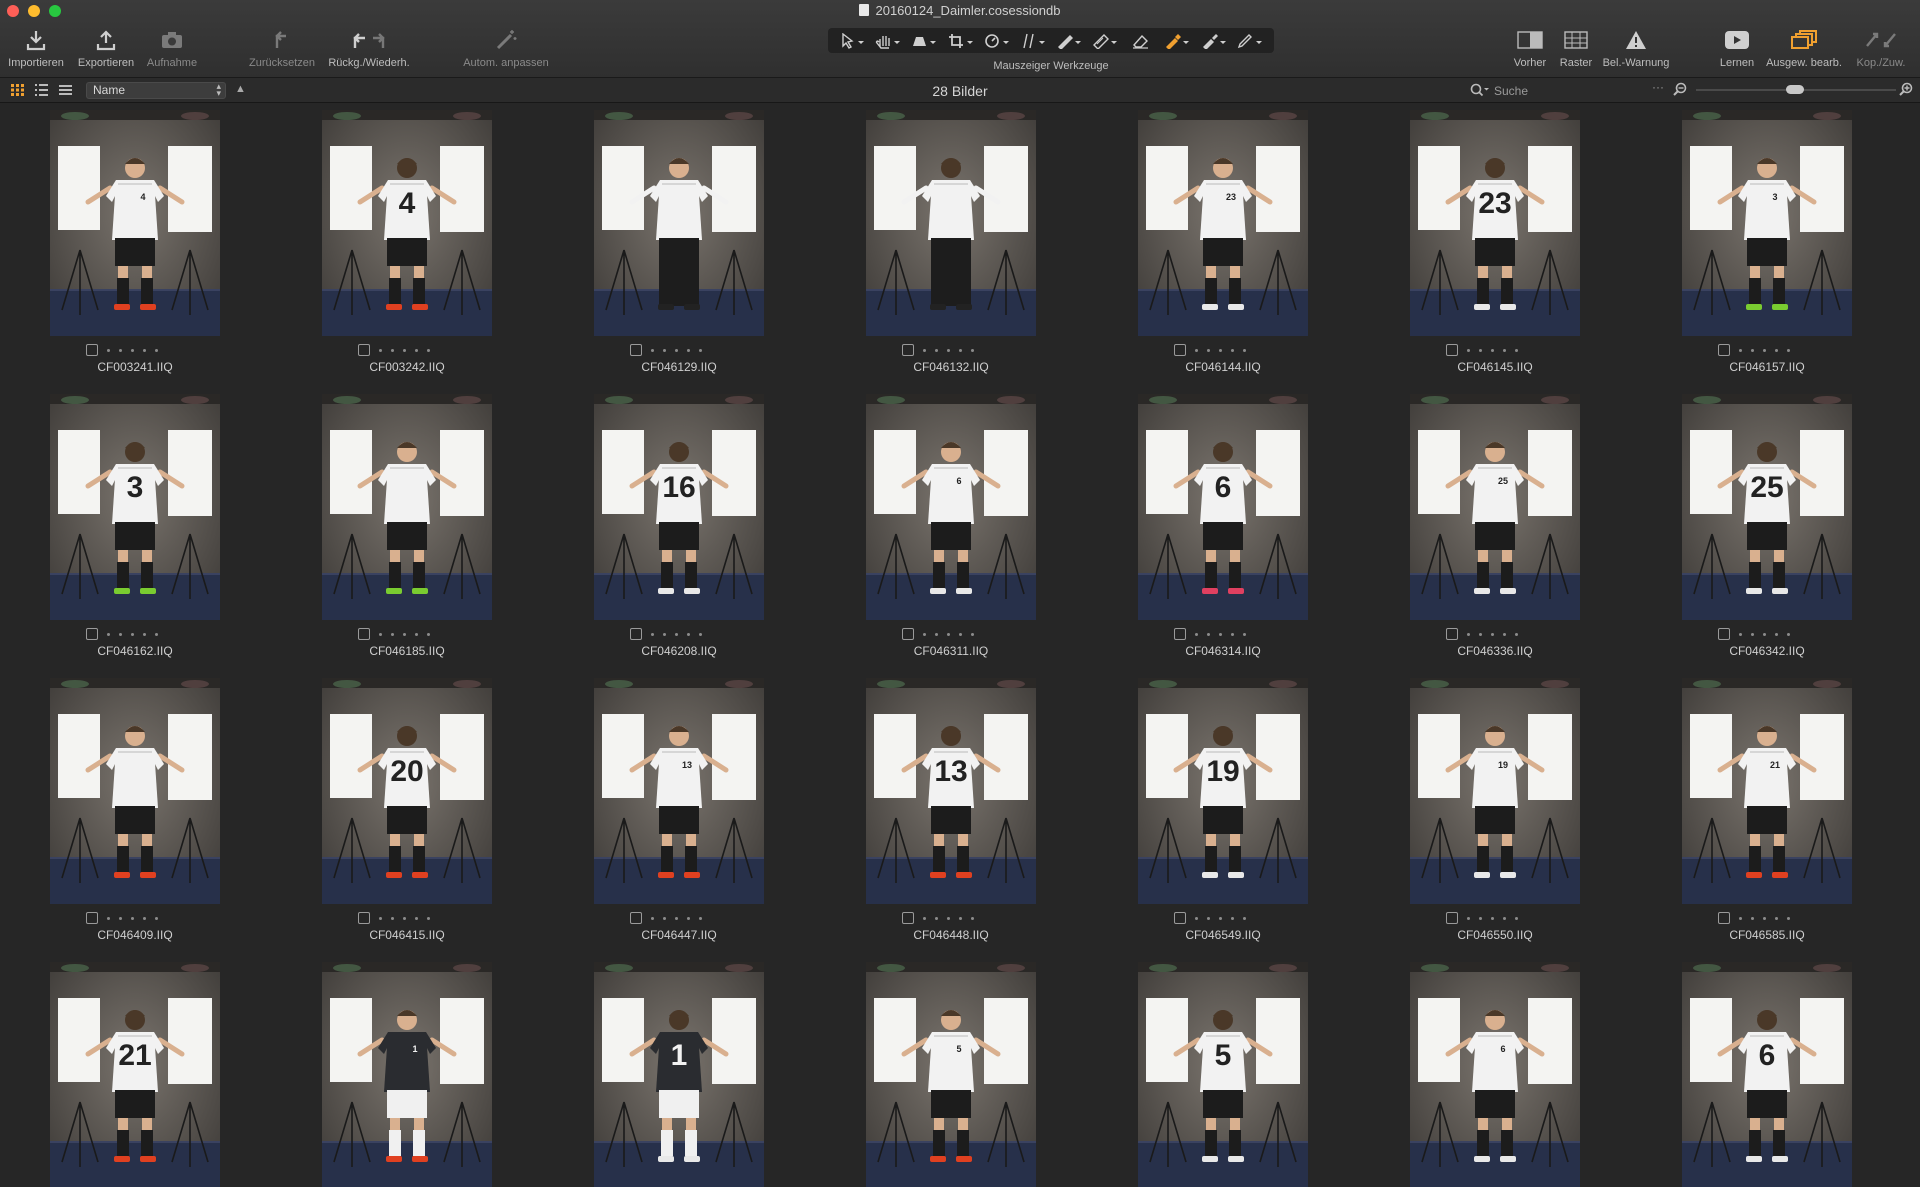  I want to click on thumbnail-cell: 6 CF046314.IIQ, so click(1224, 530).